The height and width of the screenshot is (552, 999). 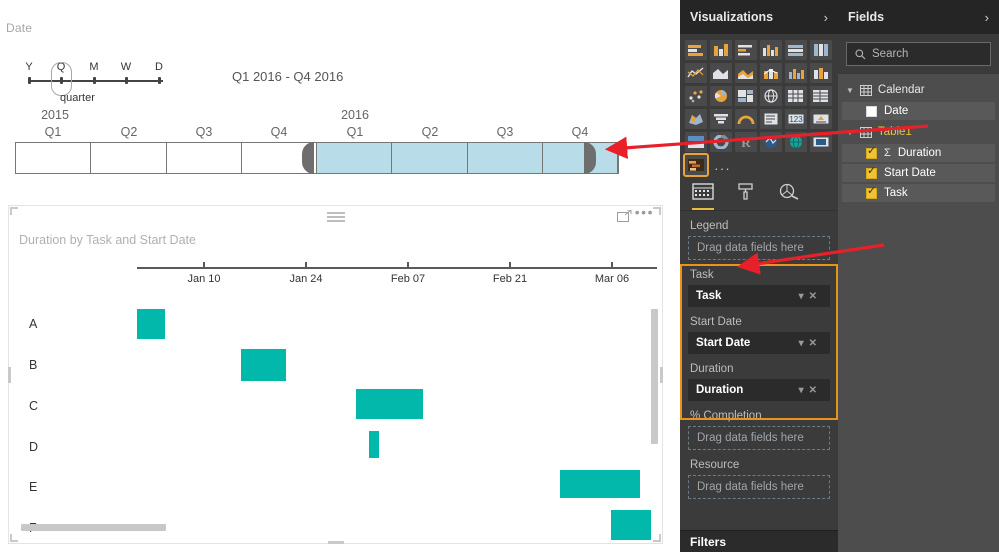 I want to click on stacked-column-chart-icon, so click(x=721, y=50).